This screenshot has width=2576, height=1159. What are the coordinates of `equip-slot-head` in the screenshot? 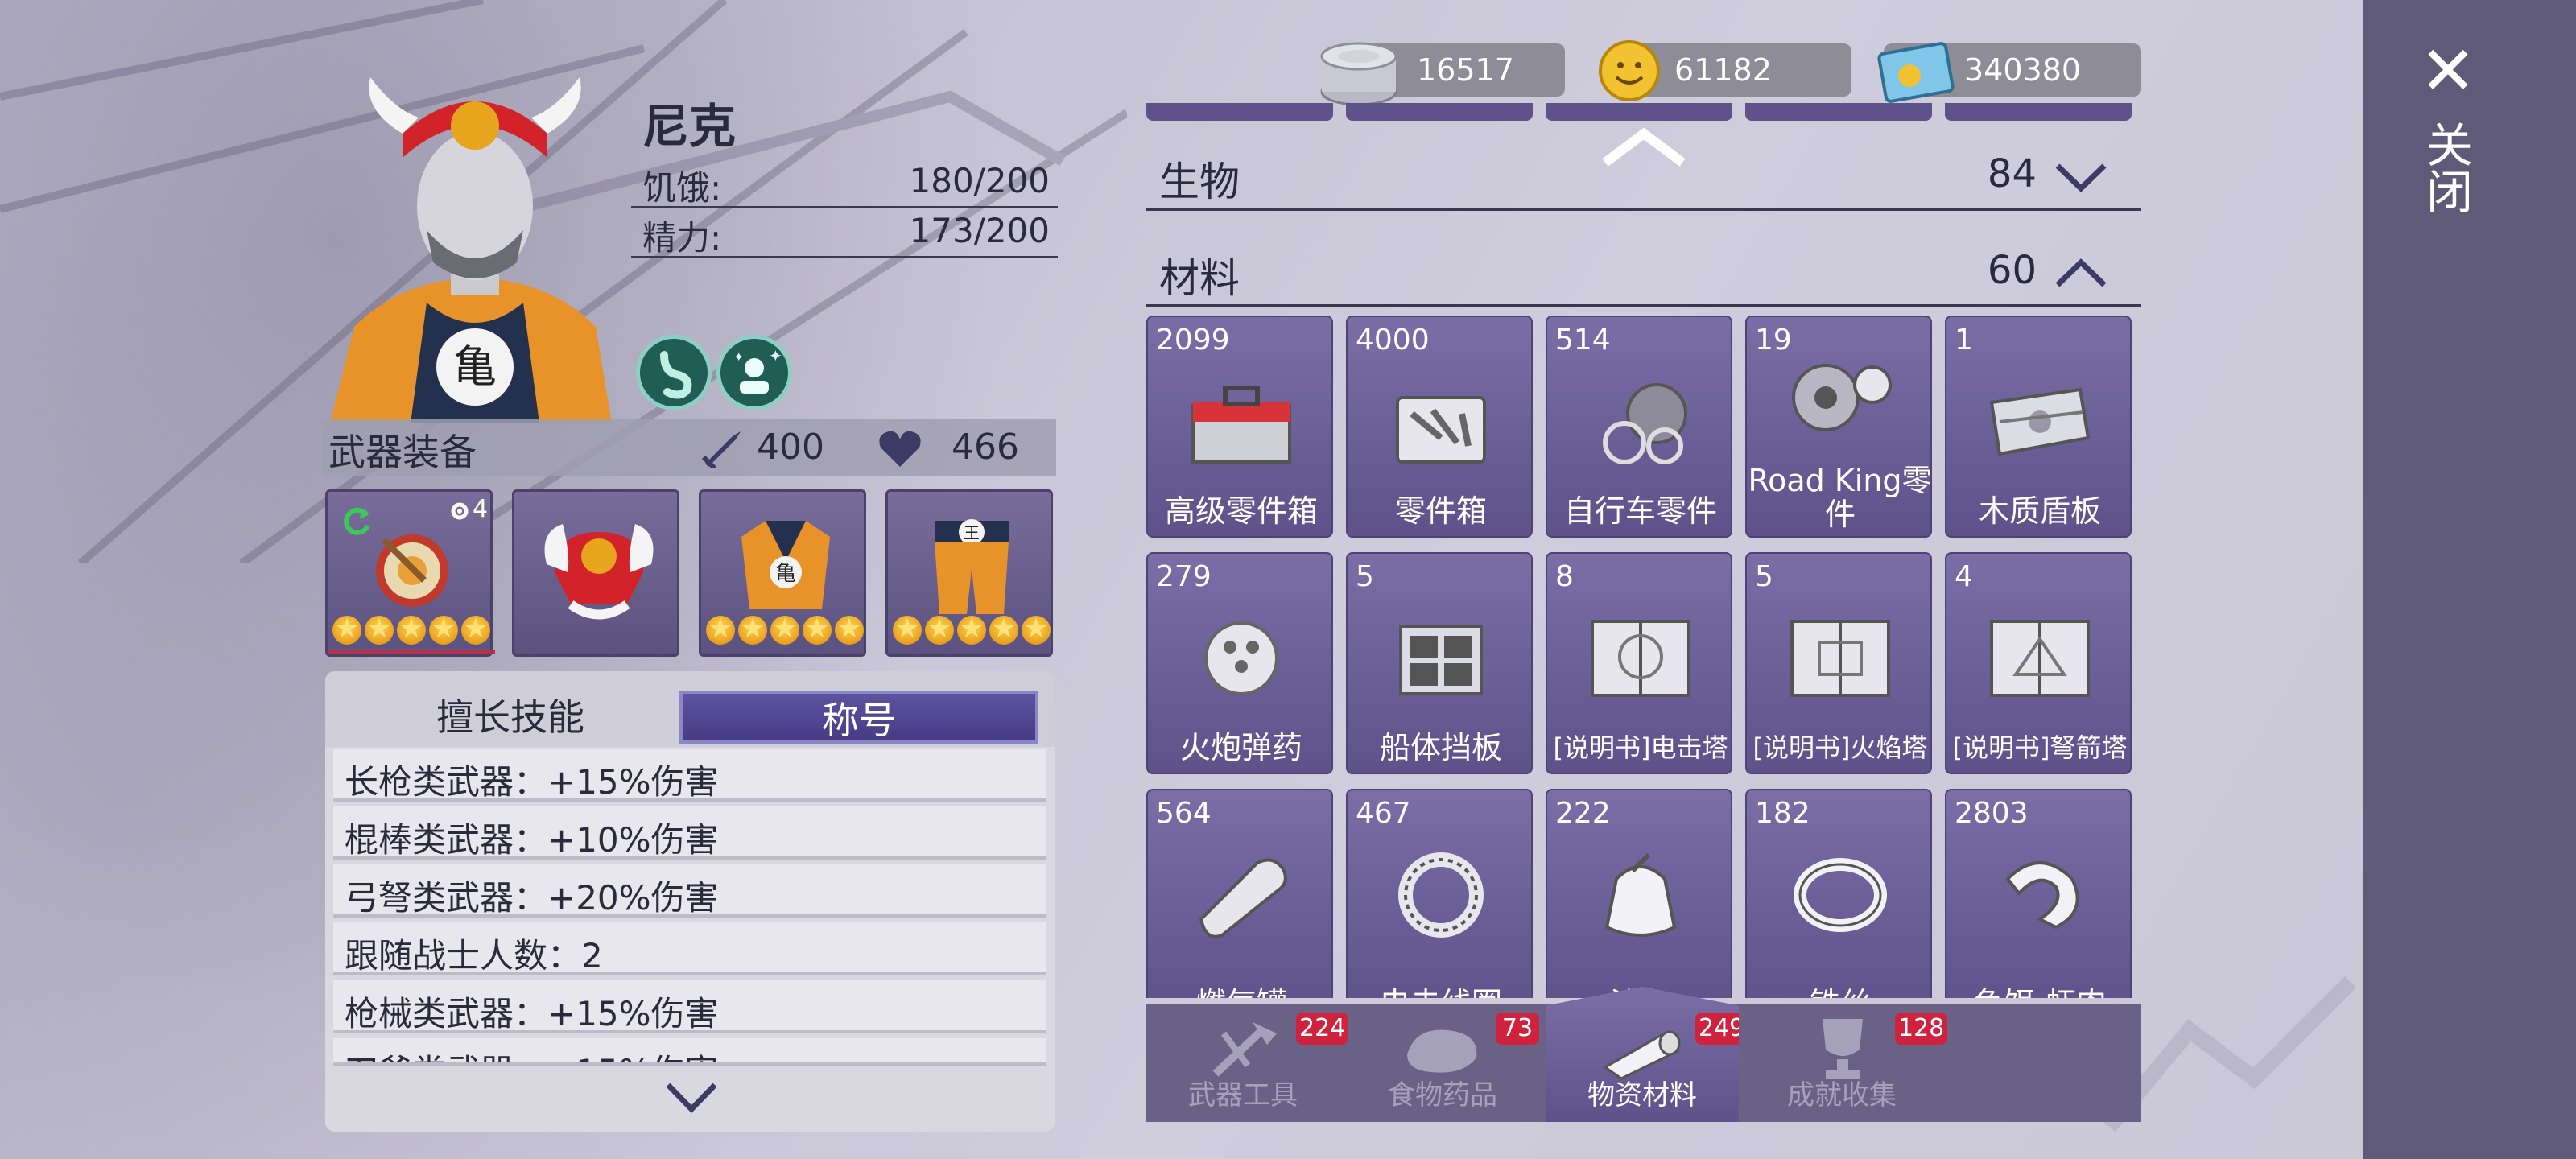 It's located at (595, 573).